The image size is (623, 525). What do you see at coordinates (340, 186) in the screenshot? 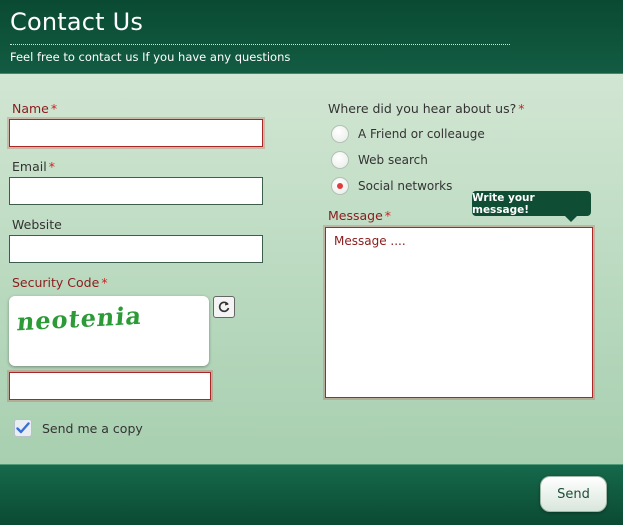
I see `radio-social-networks` at bounding box center [340, 186].